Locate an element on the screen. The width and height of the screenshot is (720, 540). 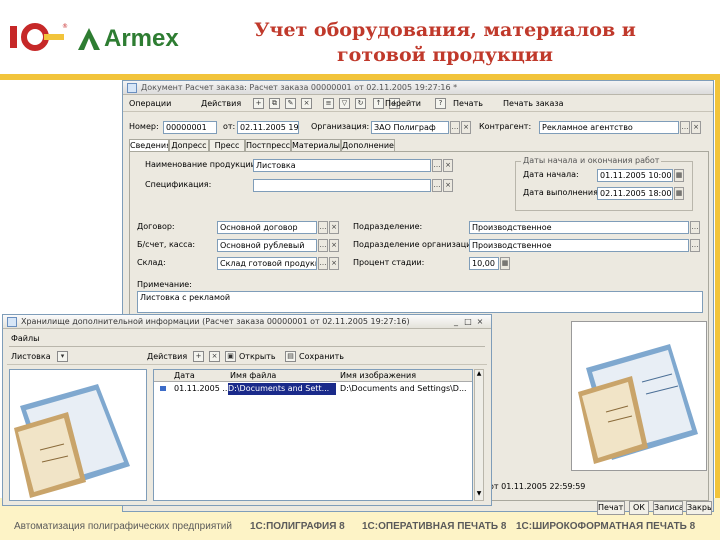
note-field: Листовка с рекламой is located at coordinates (420, 302).